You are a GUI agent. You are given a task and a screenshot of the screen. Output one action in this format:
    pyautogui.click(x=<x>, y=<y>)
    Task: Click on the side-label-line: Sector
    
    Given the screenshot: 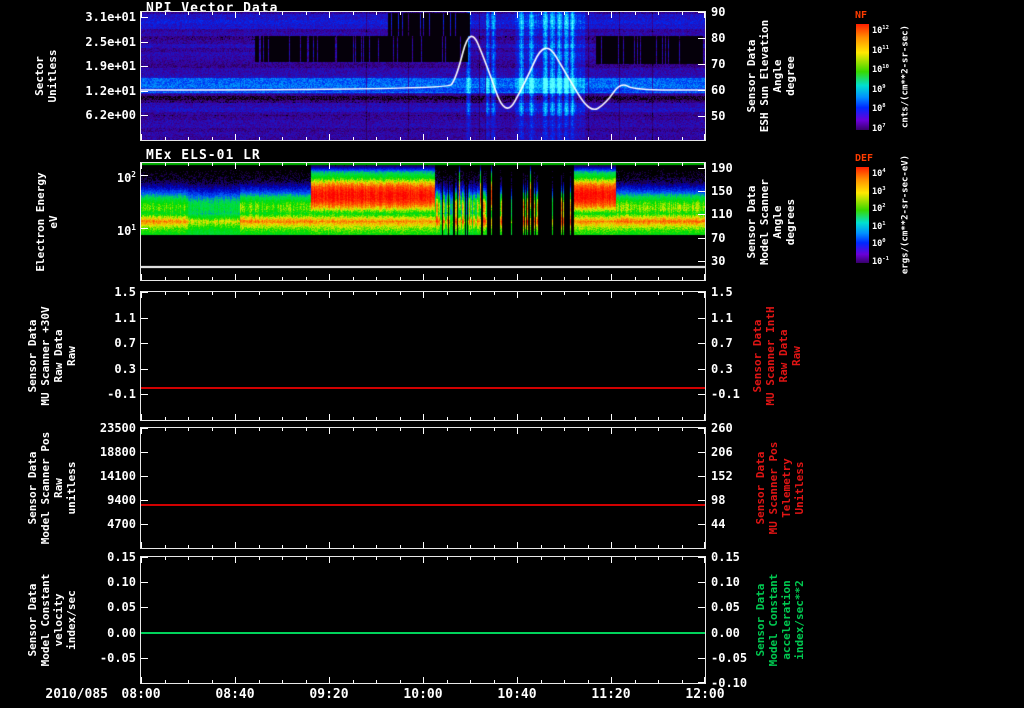 What is the action you would take?
    pyautogui.click(x=39, y=76)
    